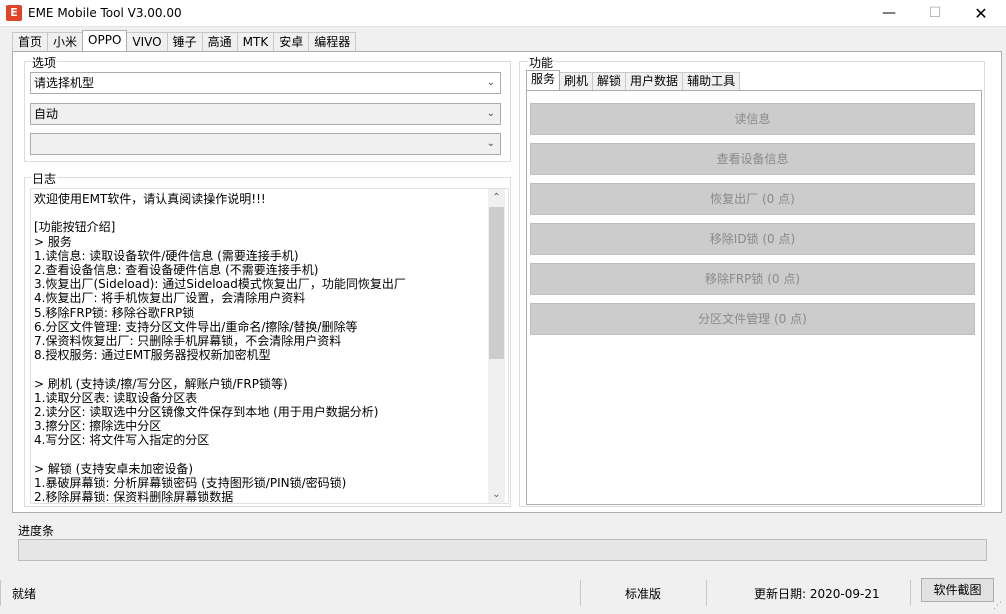 The width and height of the screenshot is (1006, 614). I want to click on log-line: > 服务, so click(53, 241).